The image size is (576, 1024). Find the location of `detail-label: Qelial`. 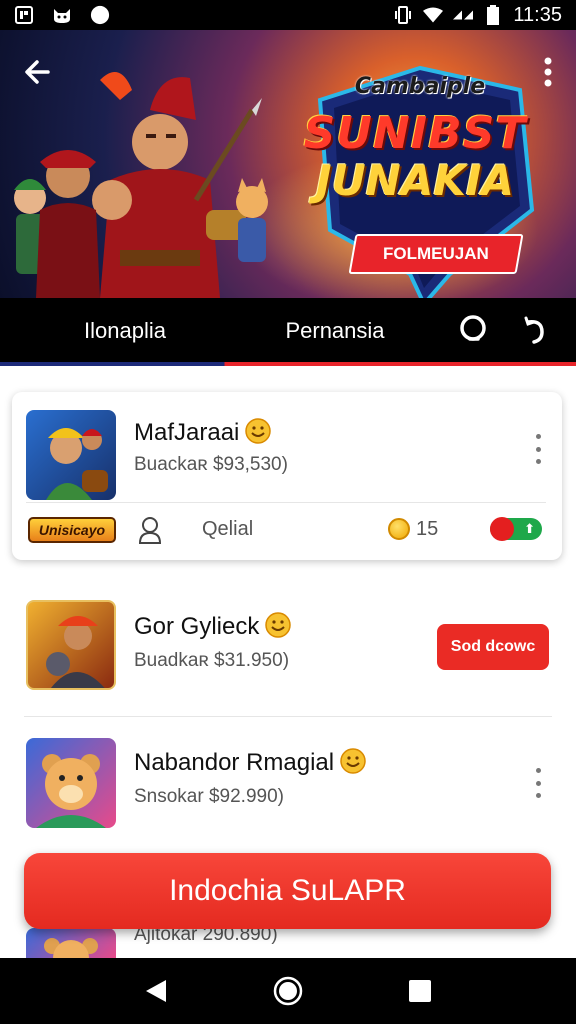

detail-label: Qelial is located at coordinates (227, 529).